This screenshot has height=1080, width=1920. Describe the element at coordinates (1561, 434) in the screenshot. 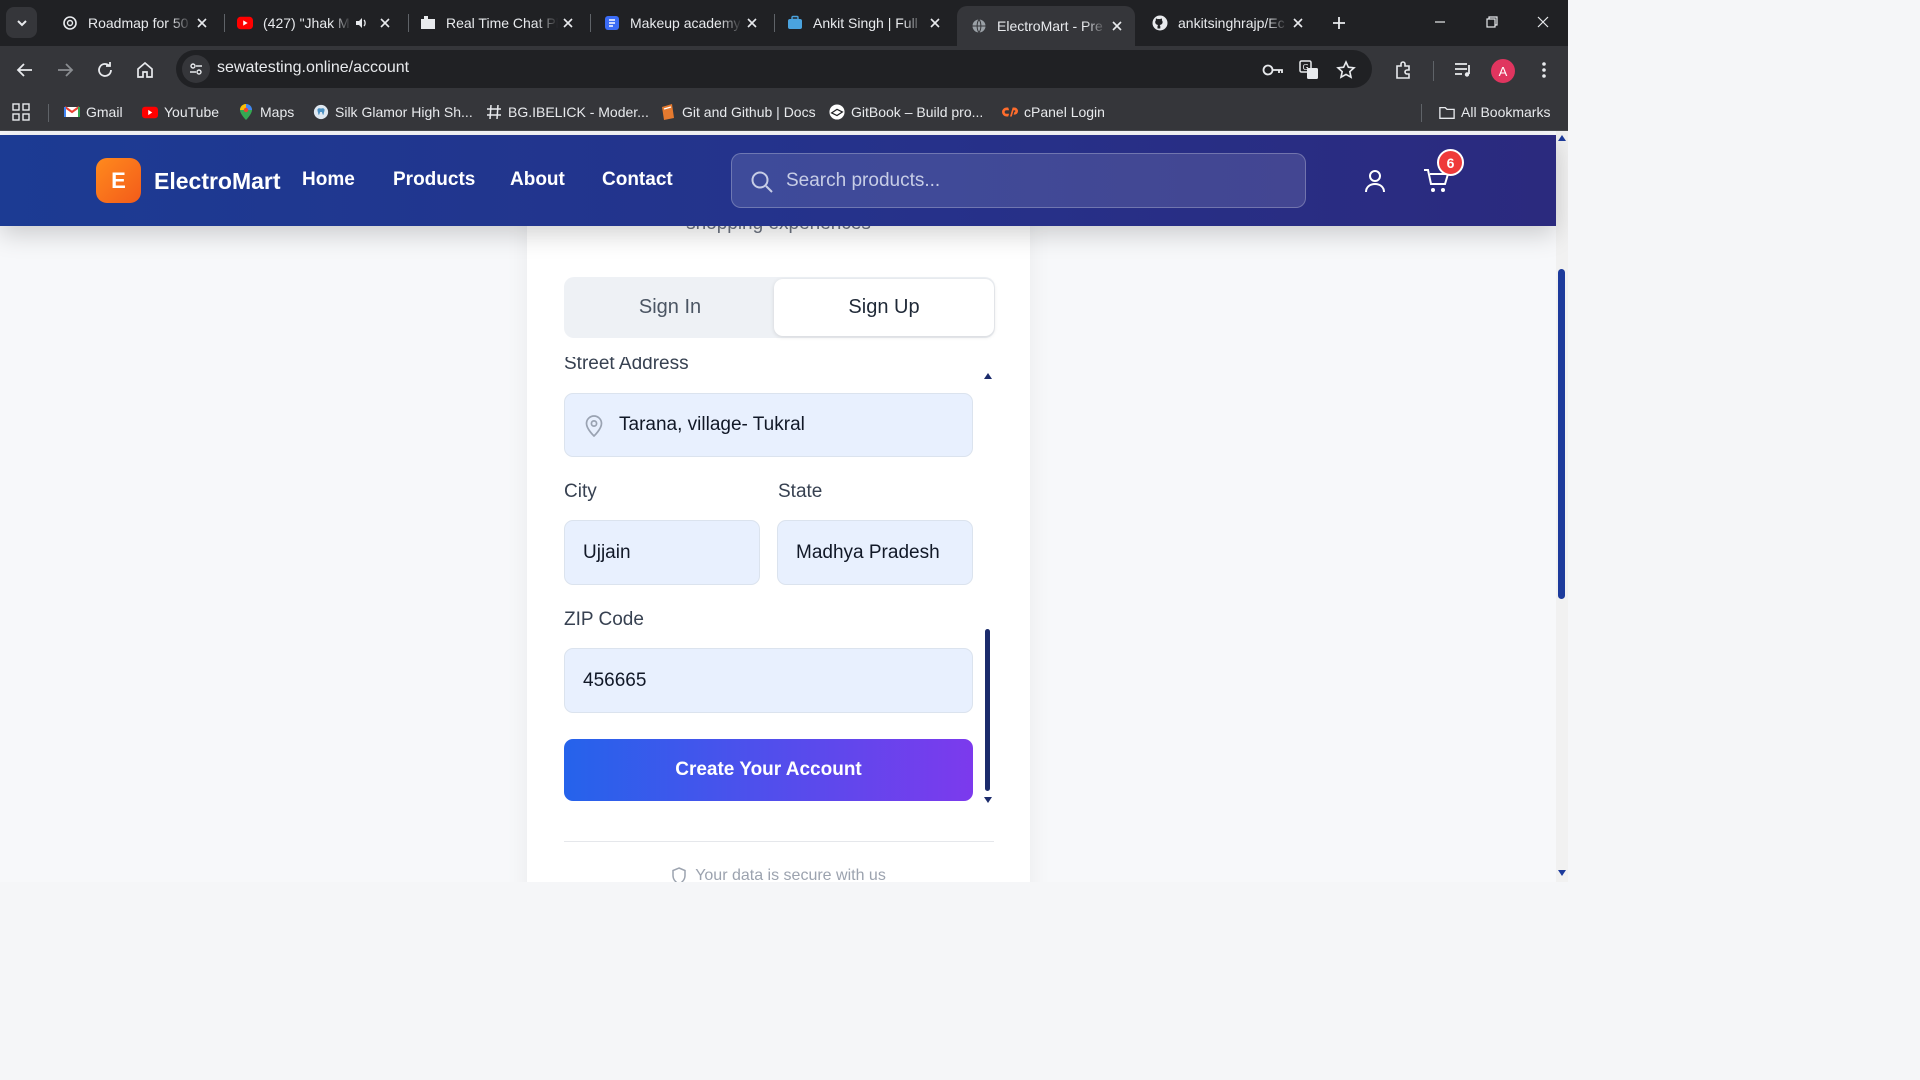

I see `page-scrollbar-thumb` at that location.